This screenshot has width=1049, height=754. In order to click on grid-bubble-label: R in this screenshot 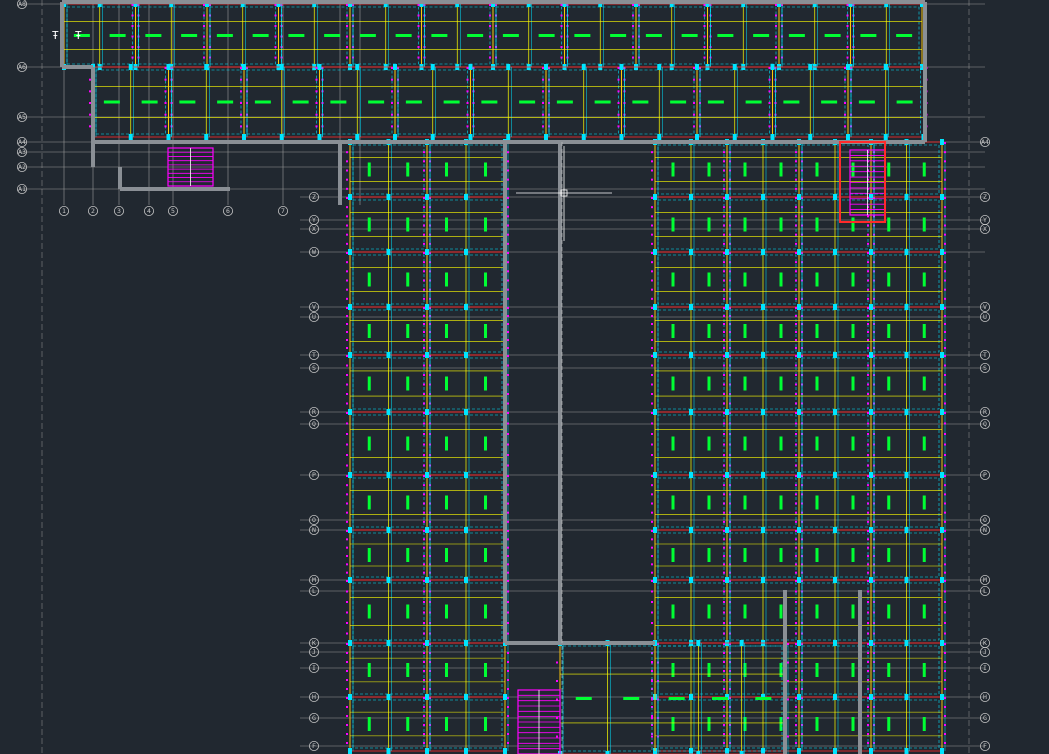, I will do `click(314, 412)`.